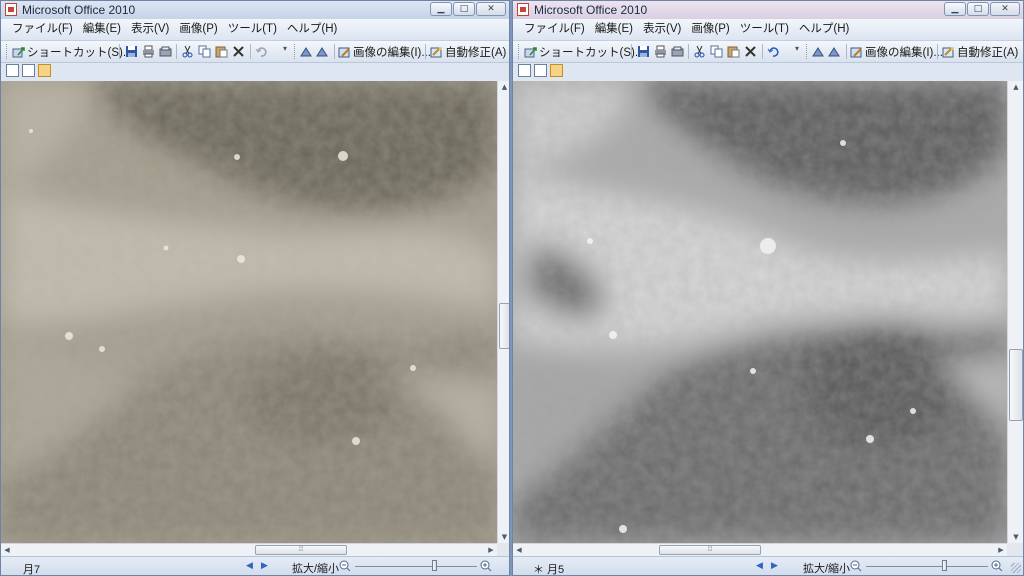 The width and height of the screenshot is (1024, 576). Describe the element at coordinates (1016, 568) in the screenshot. I see `resize-grip` at that location.